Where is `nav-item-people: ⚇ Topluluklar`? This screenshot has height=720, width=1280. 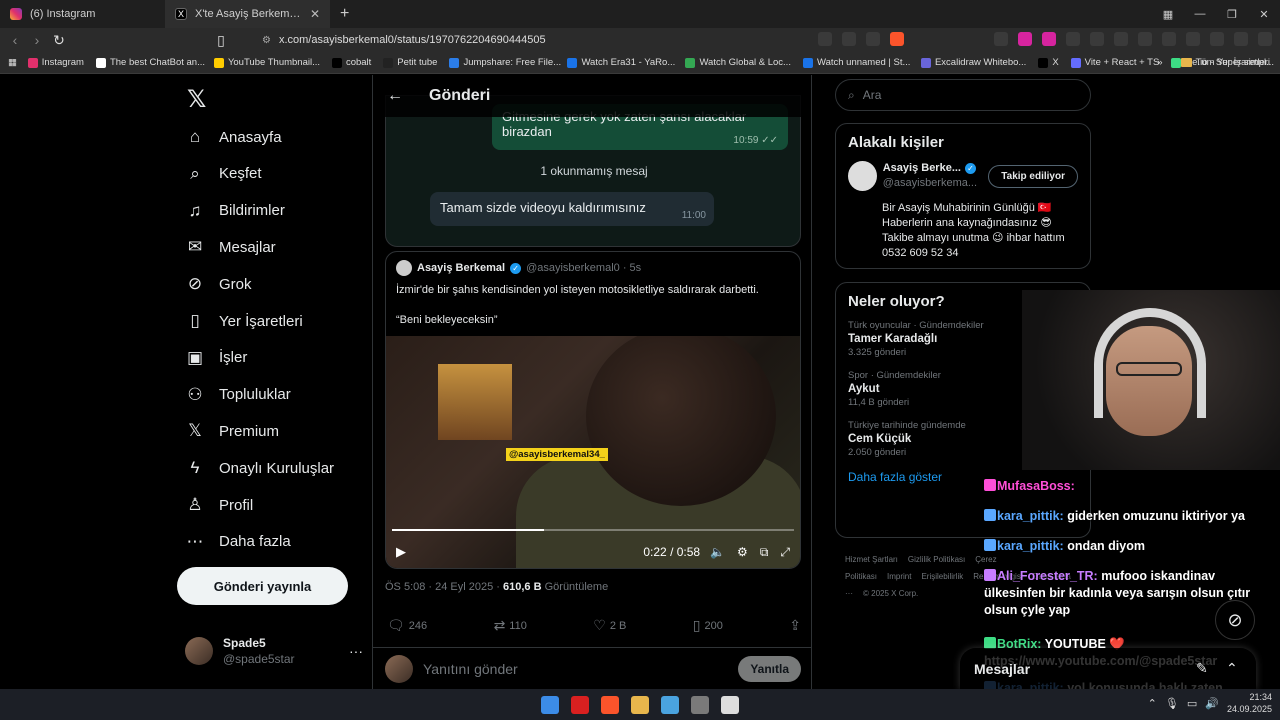
nav-item-people: ⚇ Topluluklar is located at coordinates (237, 395).